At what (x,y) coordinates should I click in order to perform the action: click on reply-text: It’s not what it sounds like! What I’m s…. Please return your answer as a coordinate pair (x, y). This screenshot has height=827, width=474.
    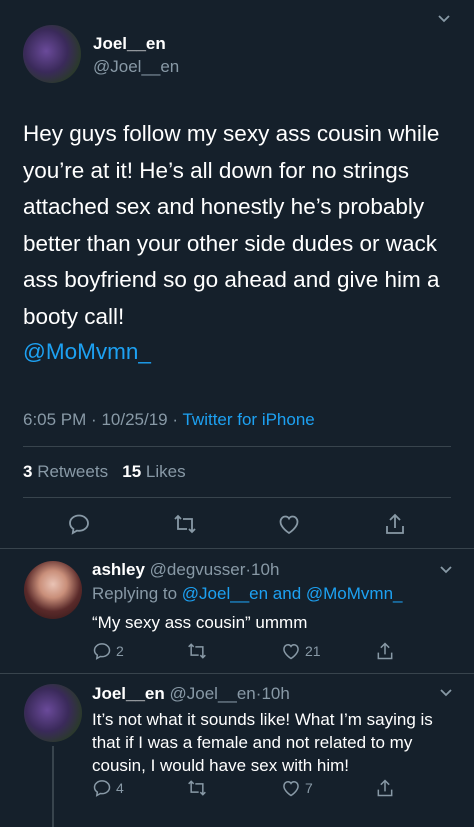
    Looking at the image, I should click on (262, 742).